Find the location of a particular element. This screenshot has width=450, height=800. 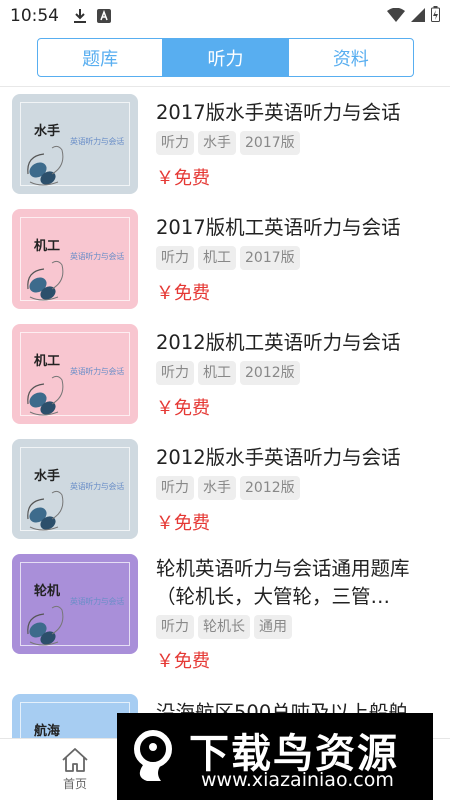

status-icons is located at coordinates (413, 16).